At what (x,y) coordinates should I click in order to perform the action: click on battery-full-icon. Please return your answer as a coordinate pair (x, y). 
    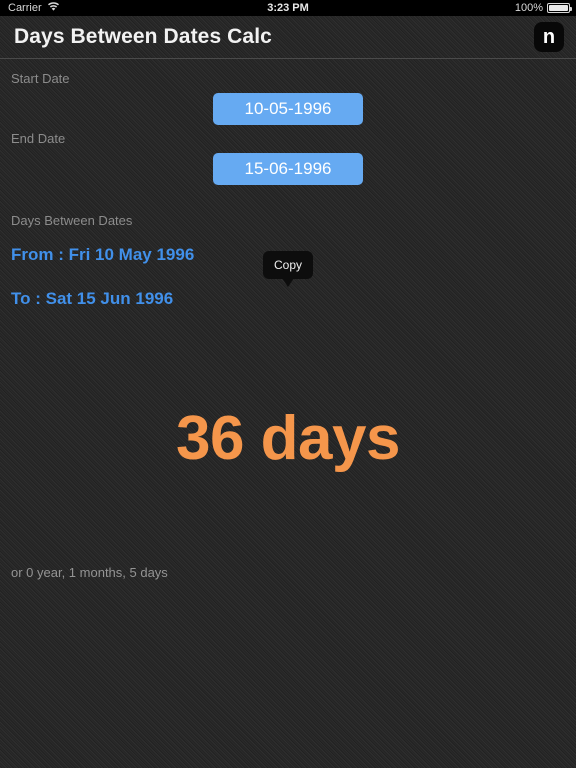
    Looking at the image, I should click on (559, 8).